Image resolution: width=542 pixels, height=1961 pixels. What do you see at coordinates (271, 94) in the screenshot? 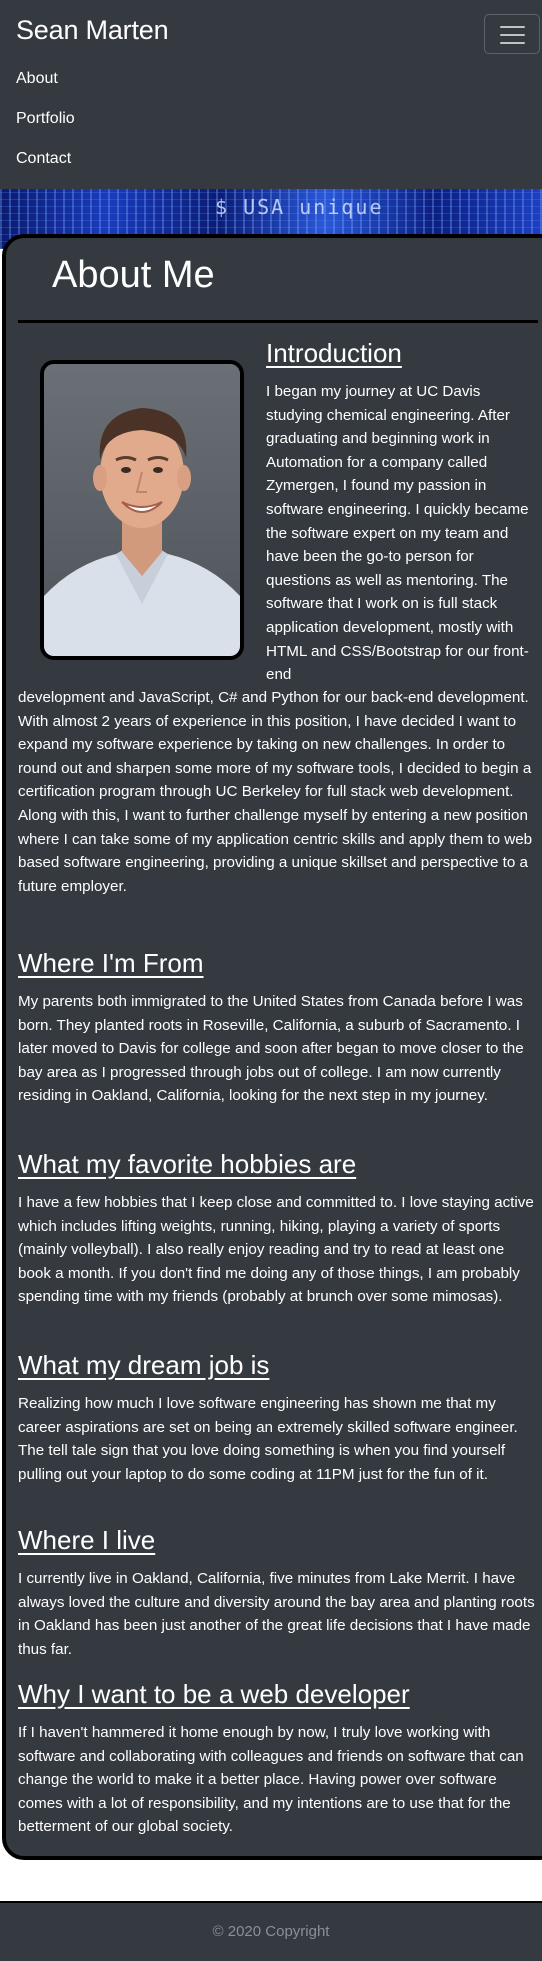
I see `navbar: Sean Marten About Portfolio Contact` at bounding box center [271, 94].